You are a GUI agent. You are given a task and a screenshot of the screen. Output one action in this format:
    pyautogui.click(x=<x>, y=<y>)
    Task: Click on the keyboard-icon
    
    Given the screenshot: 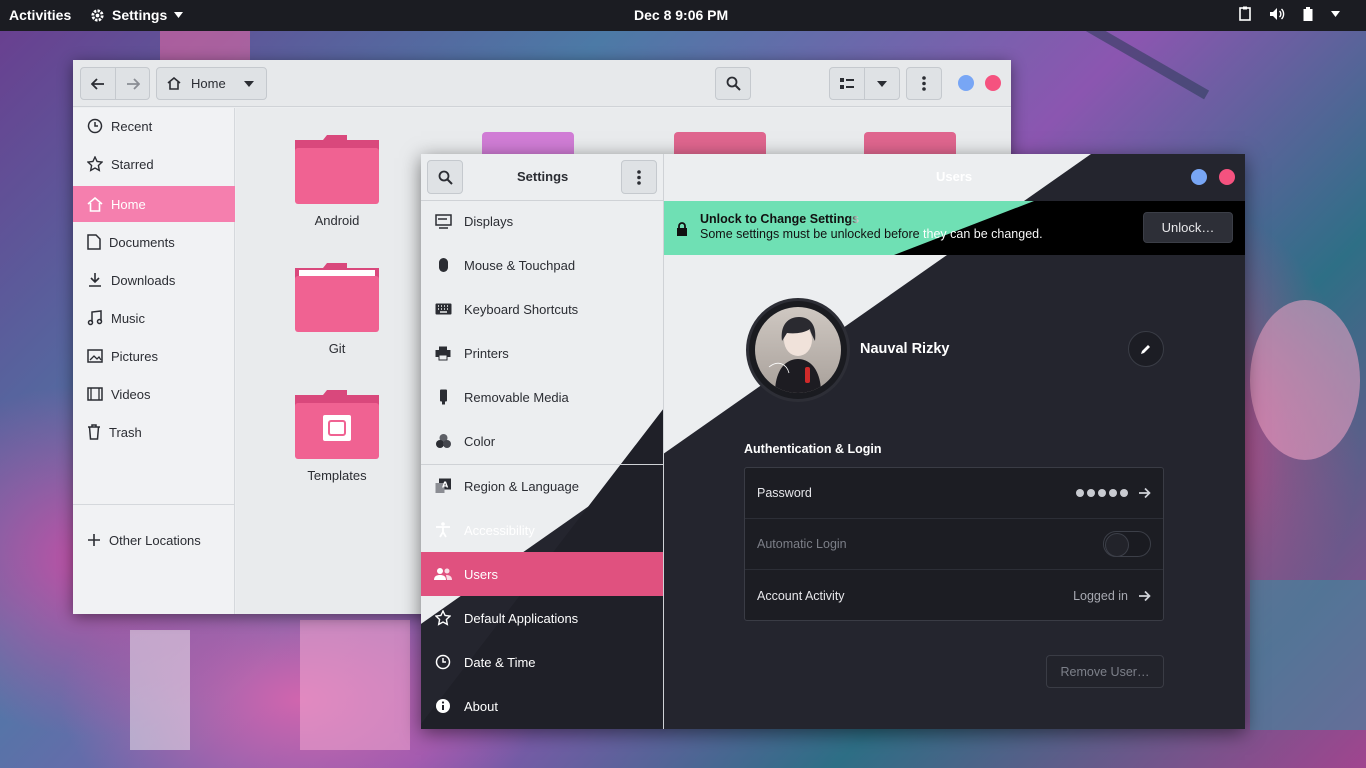 What is the action you would take?
    pyautogui.click(x=443, y=309)
    